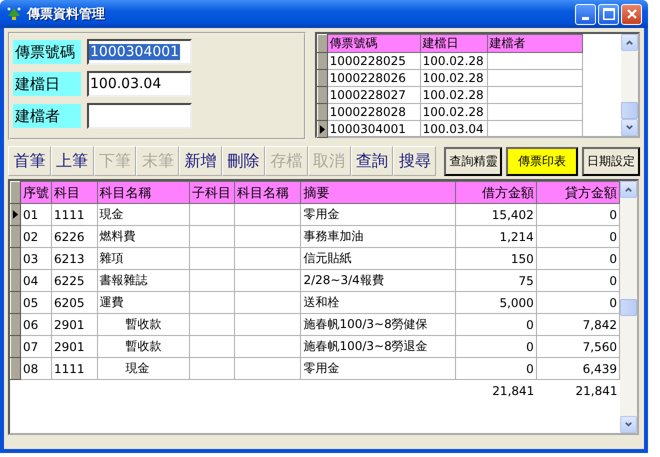  Describe the element at coordinates (372, 161) in the screenshot. I see `toolbar-button: 查詢` at that location.